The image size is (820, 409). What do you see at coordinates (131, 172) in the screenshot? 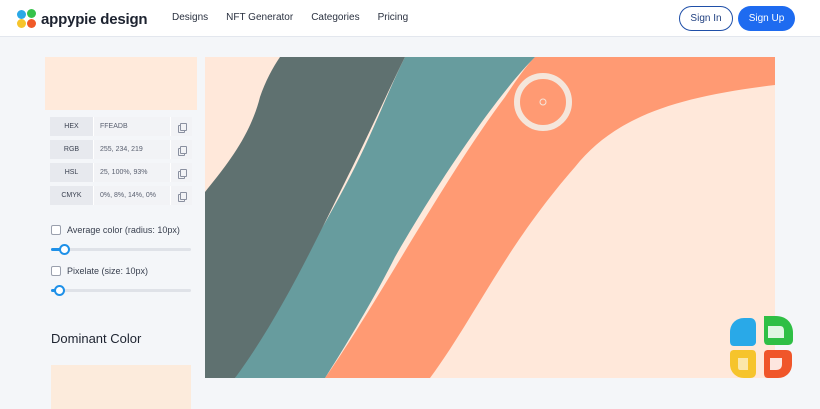
I see `code-value-hsl: 25, 100%, 93%` at bounding box center [131, 172].